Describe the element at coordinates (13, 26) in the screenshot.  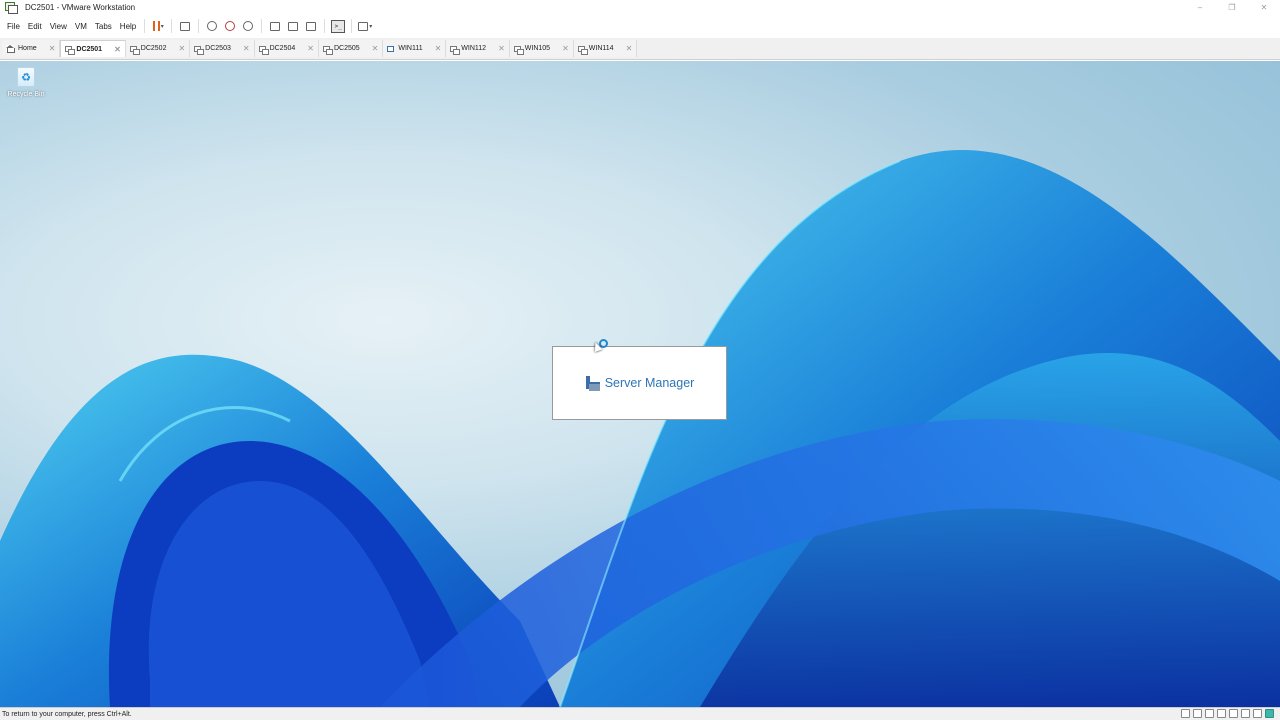
I see `menu-file: File` at that location.